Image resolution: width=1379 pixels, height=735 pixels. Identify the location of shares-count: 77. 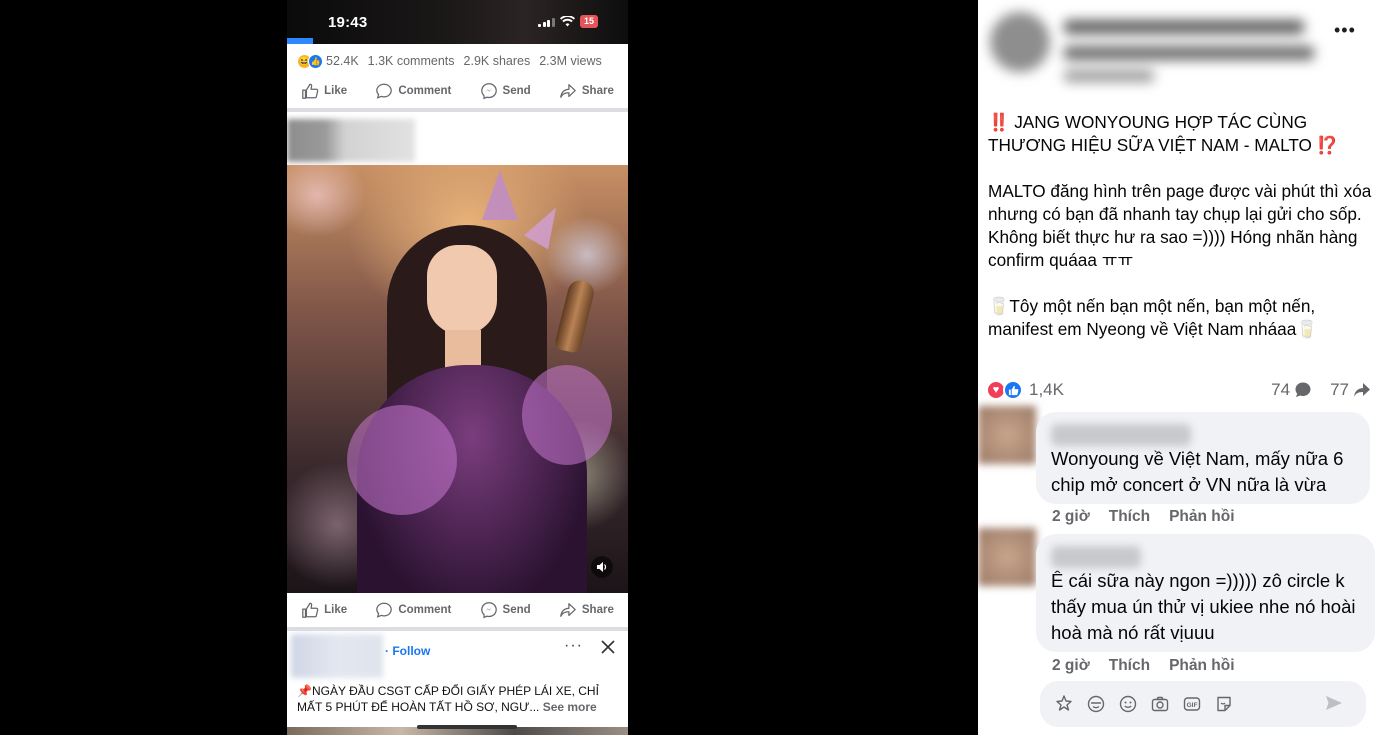
(1339, 390).